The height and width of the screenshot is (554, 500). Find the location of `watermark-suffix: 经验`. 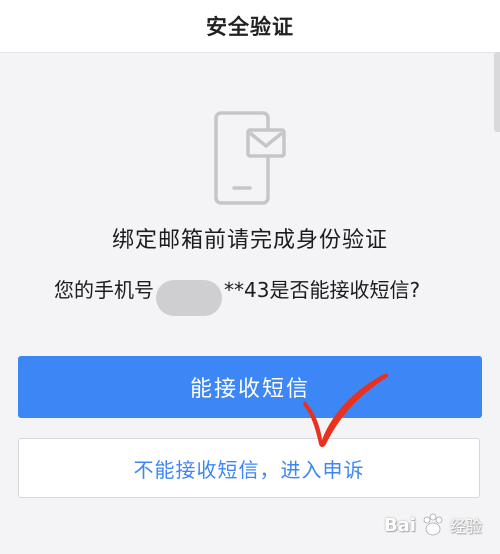

watermark-suffix: 经验 is located at coordinates (465, 526).